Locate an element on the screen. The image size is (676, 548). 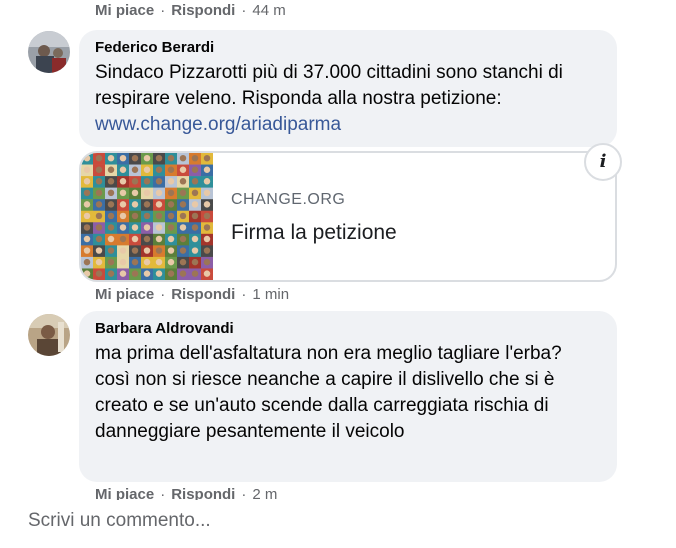
comment-actions: Mi piace · Rispondi · 1 min is located at coordinates (192, 294).